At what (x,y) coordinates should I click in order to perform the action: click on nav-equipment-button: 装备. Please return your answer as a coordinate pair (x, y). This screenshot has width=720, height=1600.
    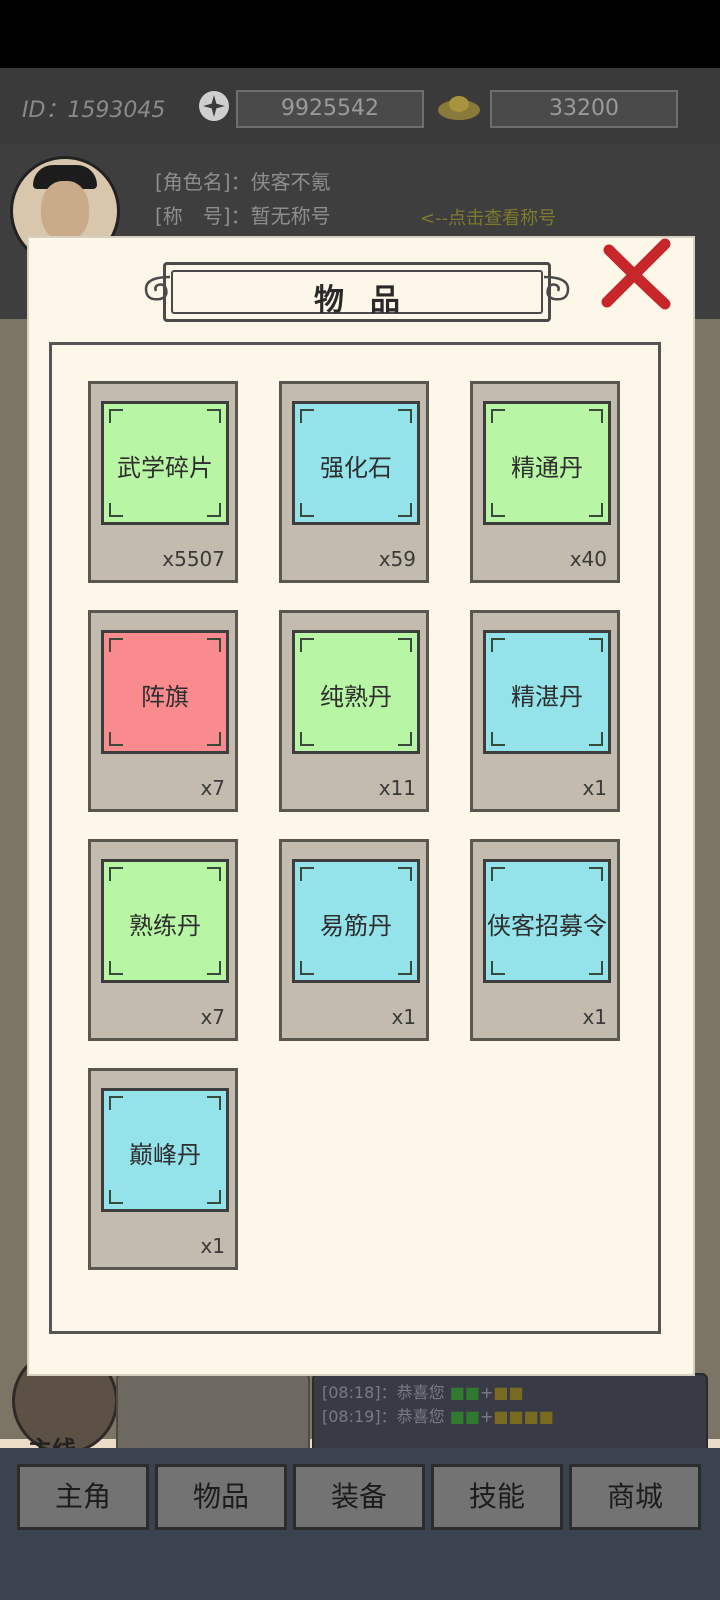
    Looking at the image, I should click on (359, 1497).